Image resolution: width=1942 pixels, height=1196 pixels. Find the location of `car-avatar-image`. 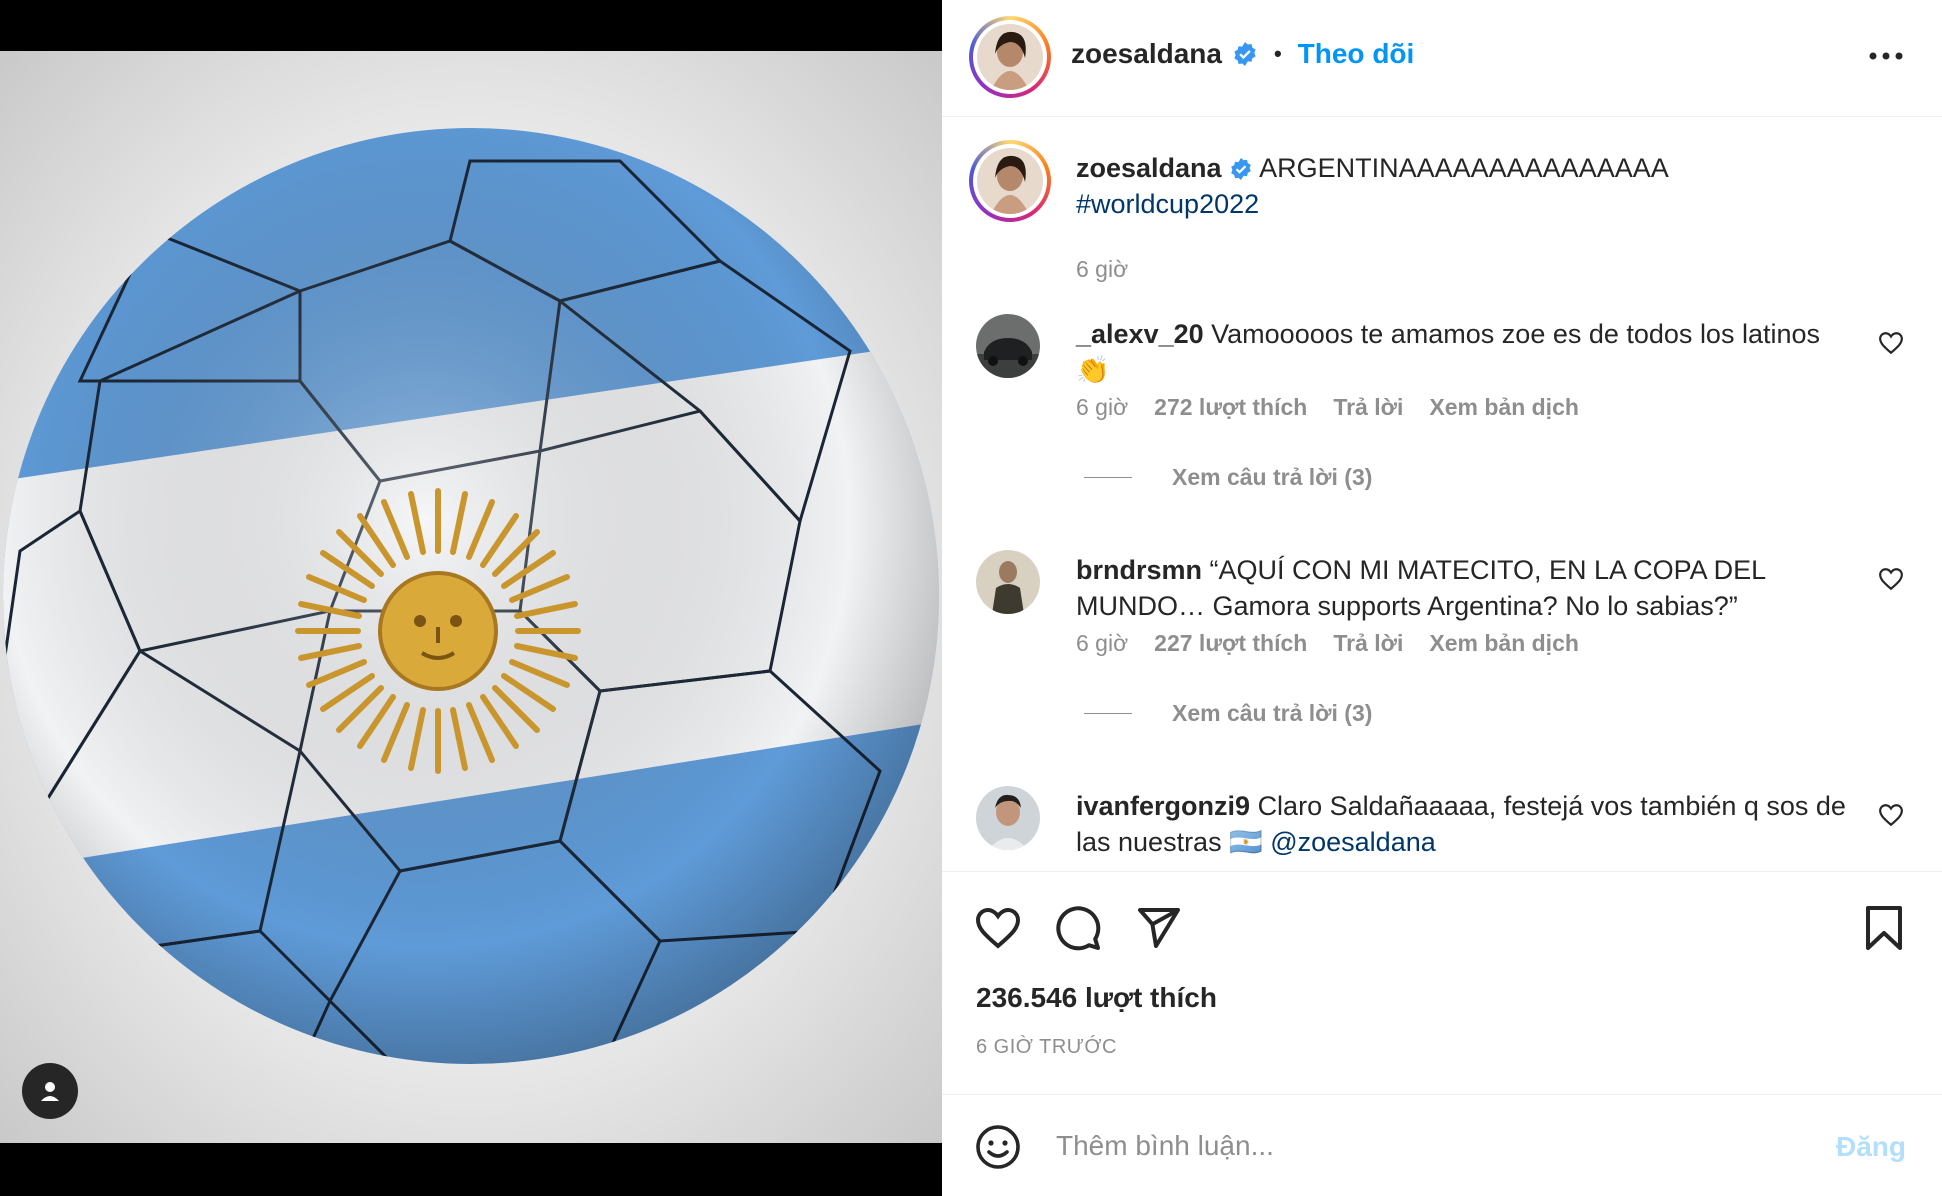

car-avatar-image is located at coordinates (1008, 346).